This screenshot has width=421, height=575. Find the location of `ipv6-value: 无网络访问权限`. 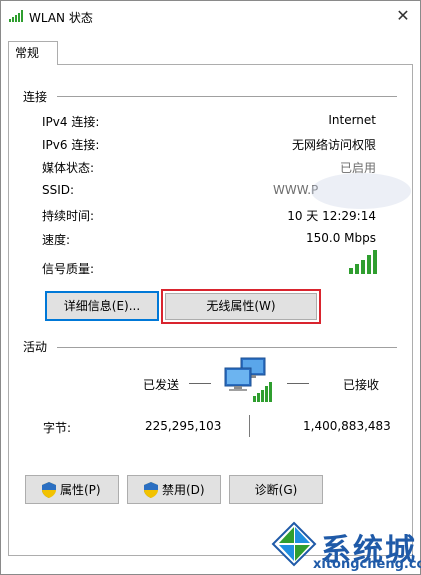

ipv6-value: 无网络访问权限 is located at coordinates (333, 145).